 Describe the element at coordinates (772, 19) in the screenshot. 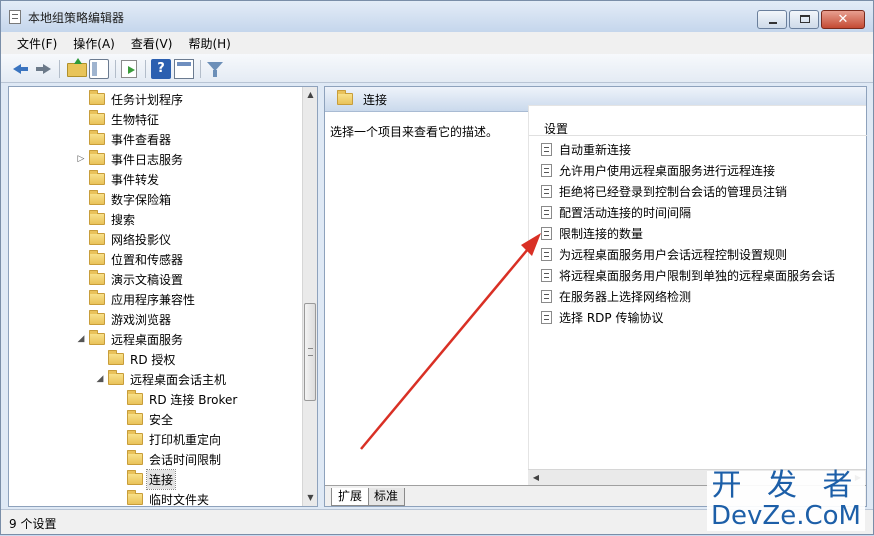

I see `minimize-button` at that location.